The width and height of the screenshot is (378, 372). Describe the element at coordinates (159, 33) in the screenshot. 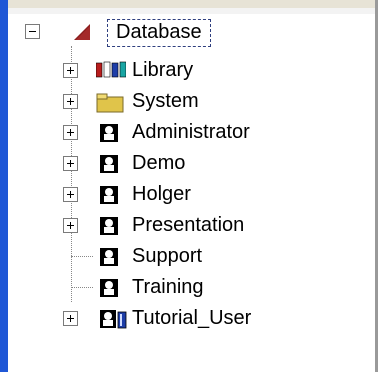

I see `selection-focus-rect` at that location.